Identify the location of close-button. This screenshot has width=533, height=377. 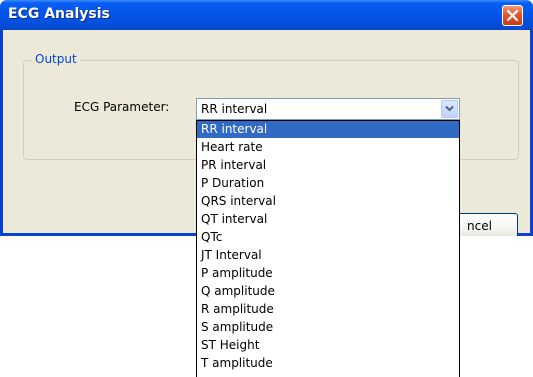
(512, 15).